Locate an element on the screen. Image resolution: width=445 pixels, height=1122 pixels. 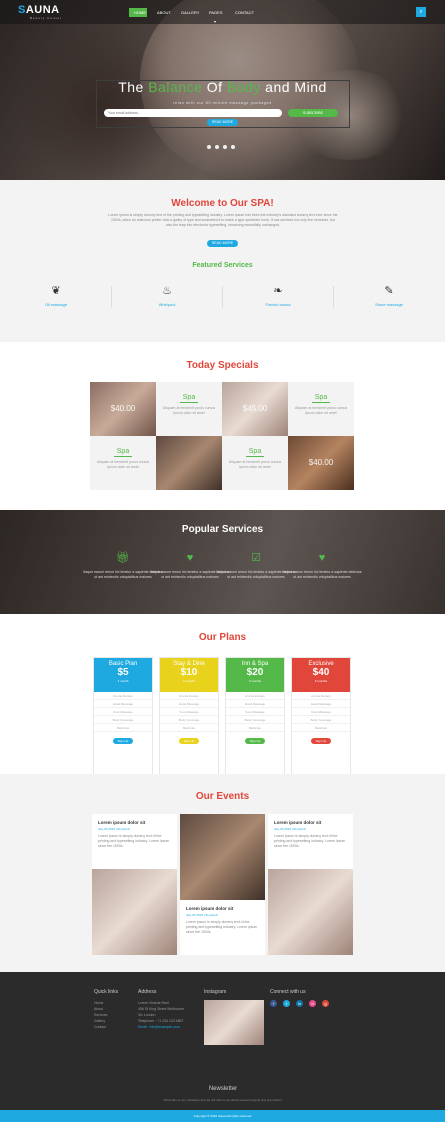
linkedin-icon: in is located at coordinates (299, 1003).